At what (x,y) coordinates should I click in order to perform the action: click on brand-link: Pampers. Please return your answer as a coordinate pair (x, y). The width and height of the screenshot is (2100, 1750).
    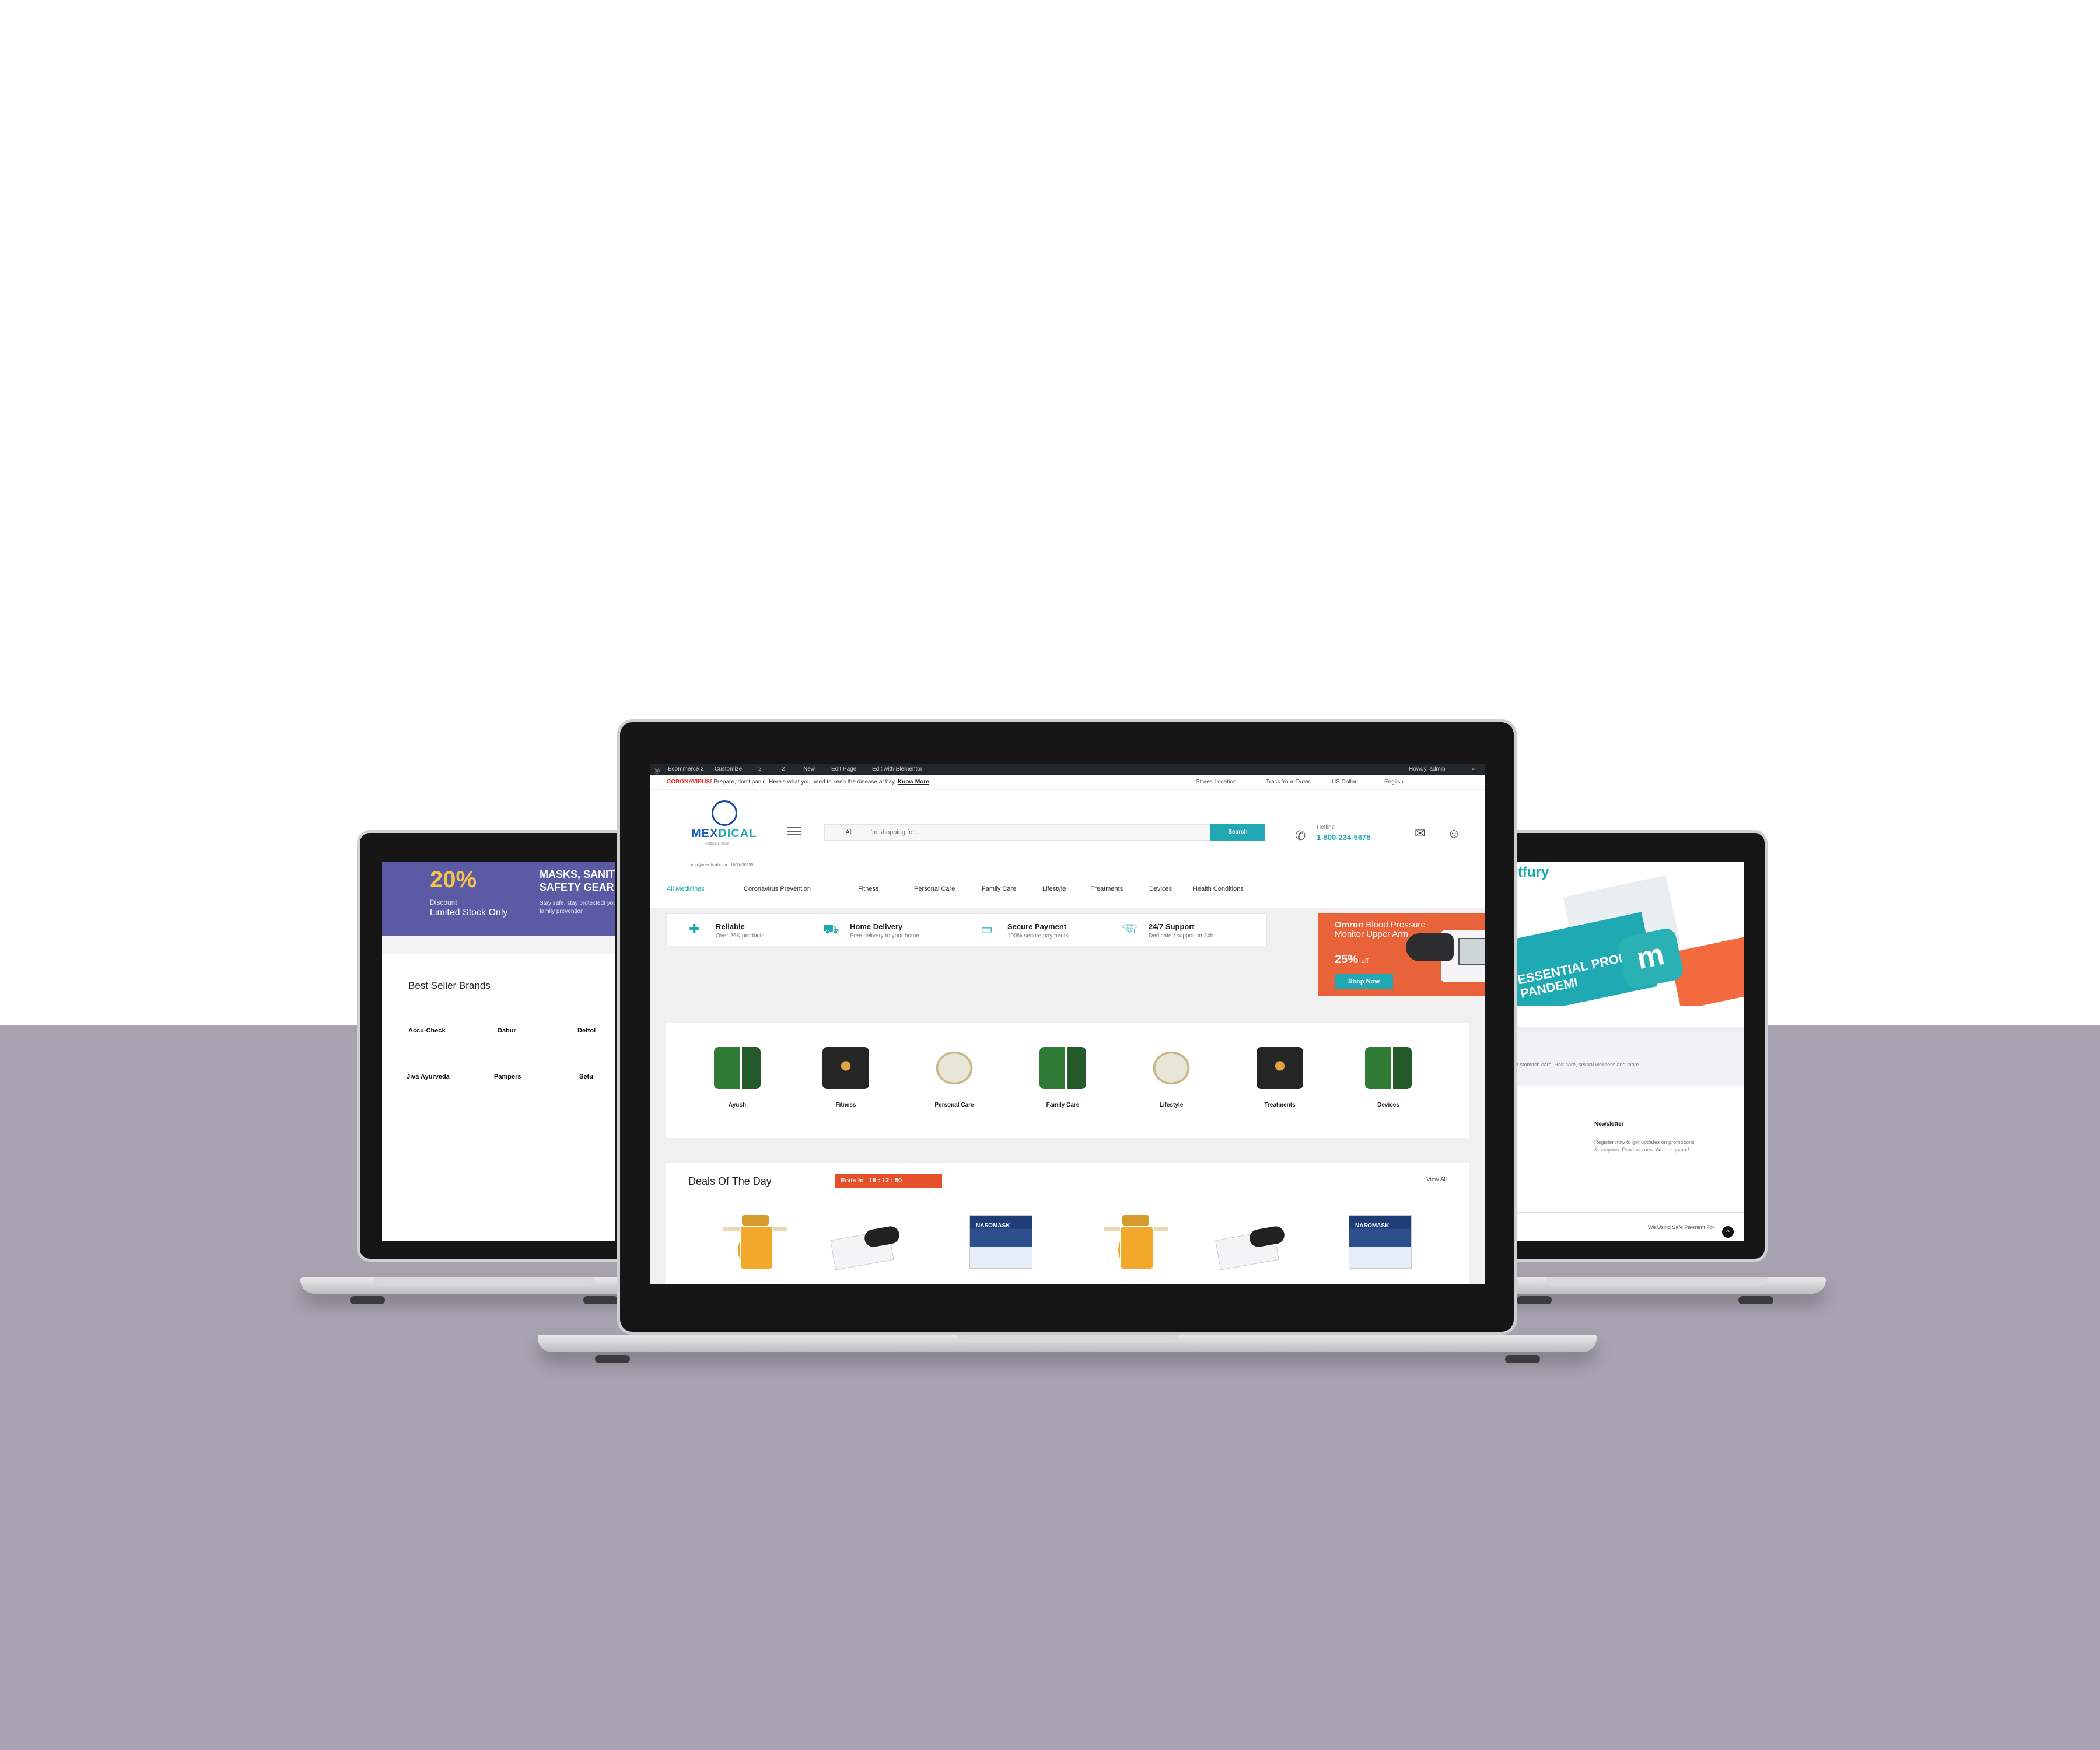
    Looking at the image, I should click on (508, 1076).